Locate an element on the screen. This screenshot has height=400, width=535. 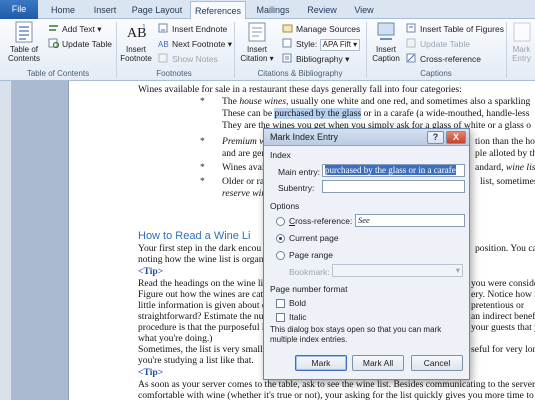
next-footnote-label: Next Footnote is located at coordinates (199, 44).